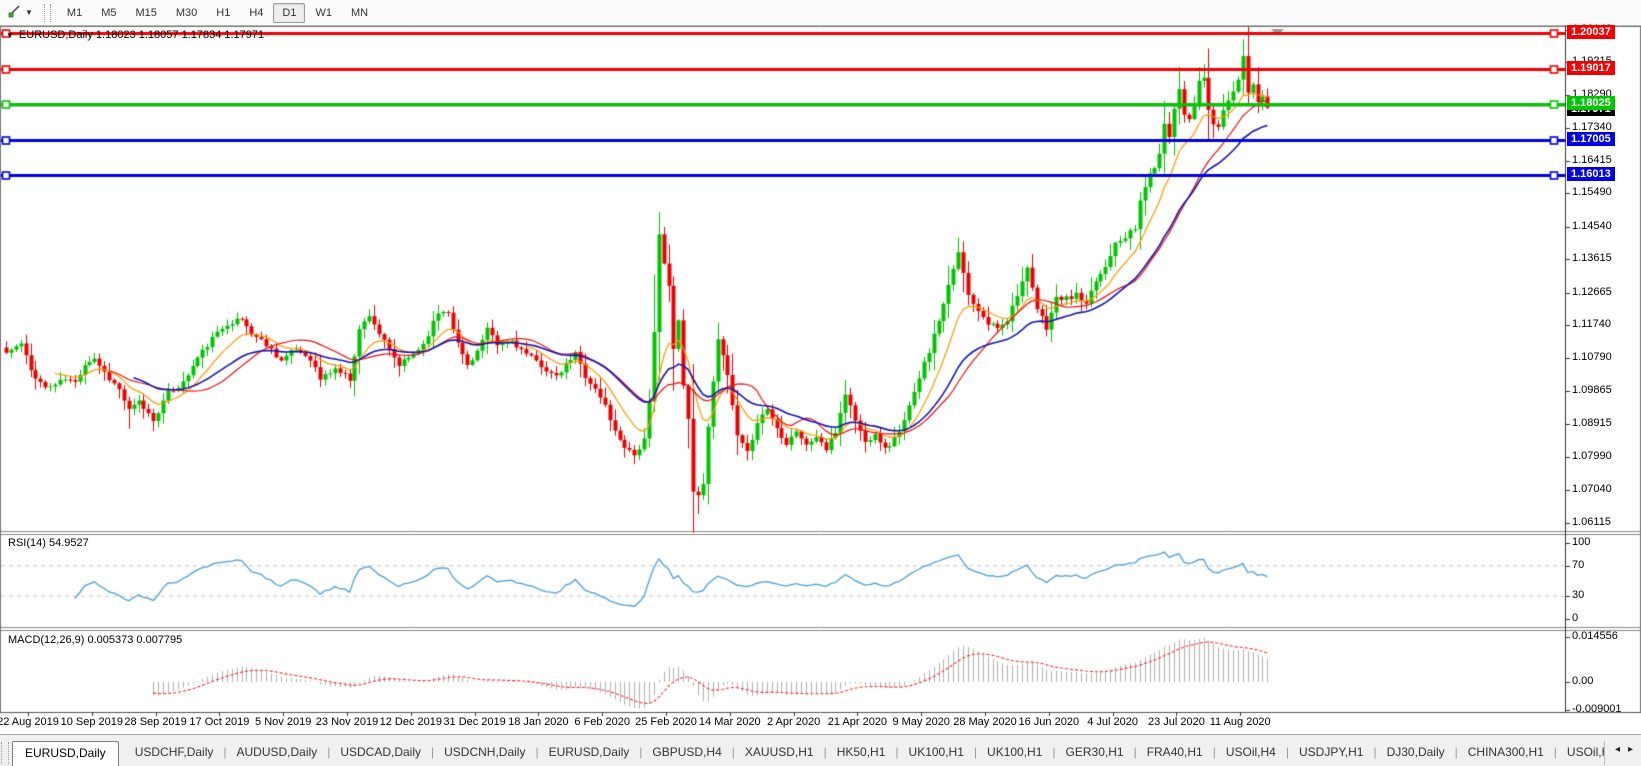 The height and width of the screenshot is (766, 1641). Describe the element at coordinates (223, 13) in the screenshot. I see `timeframe-button-h1: H1` at that location.